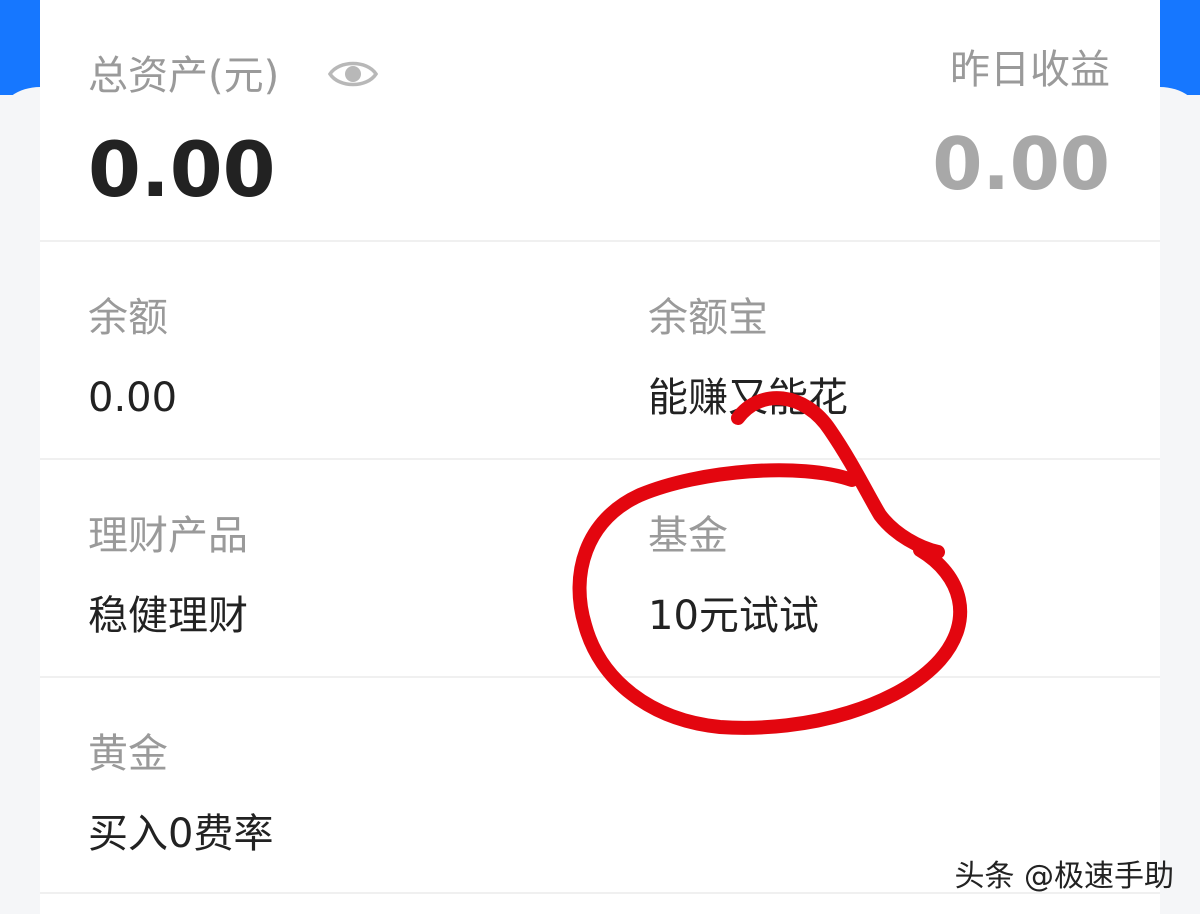  What do you see at coordinates (1064, 876) in the screenshot?
I see `watermark: 头条 @极速手助` at bounding box center [1064, 876].